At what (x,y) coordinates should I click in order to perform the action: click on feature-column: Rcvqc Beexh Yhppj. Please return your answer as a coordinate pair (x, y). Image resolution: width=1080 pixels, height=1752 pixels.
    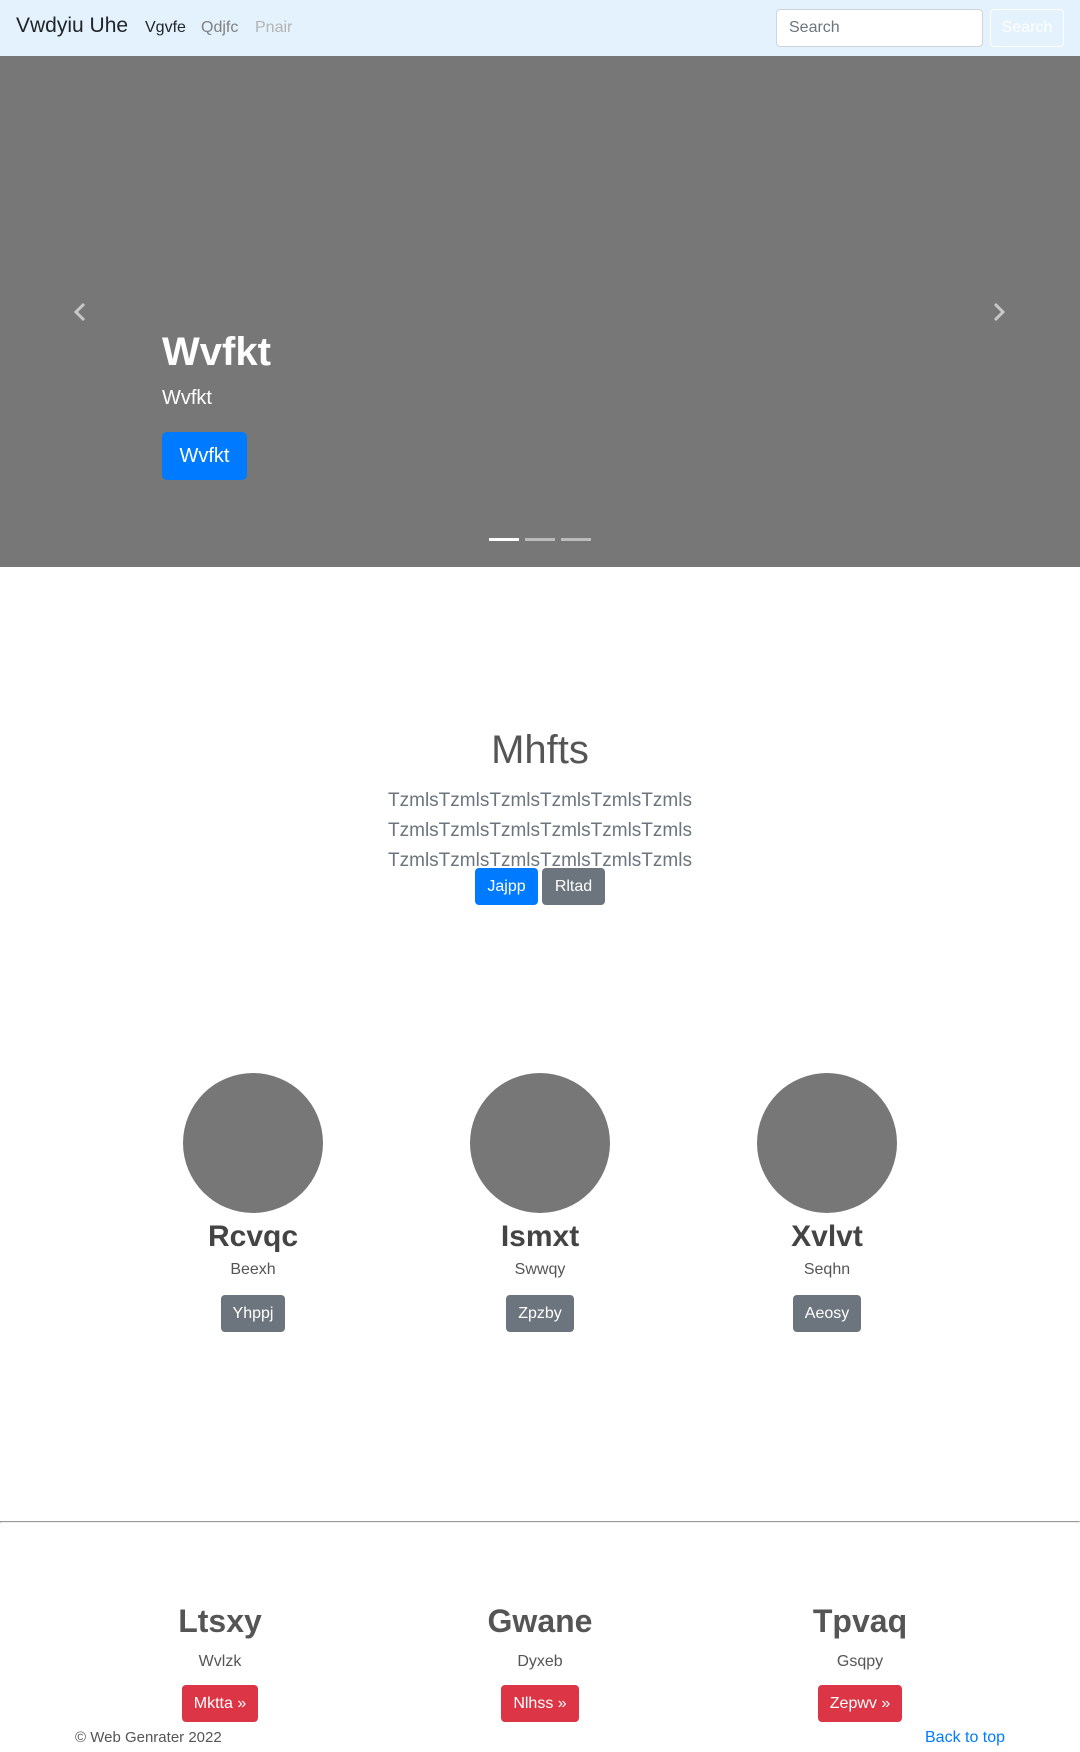
    Looking at the image, I should click on (253, 1202).